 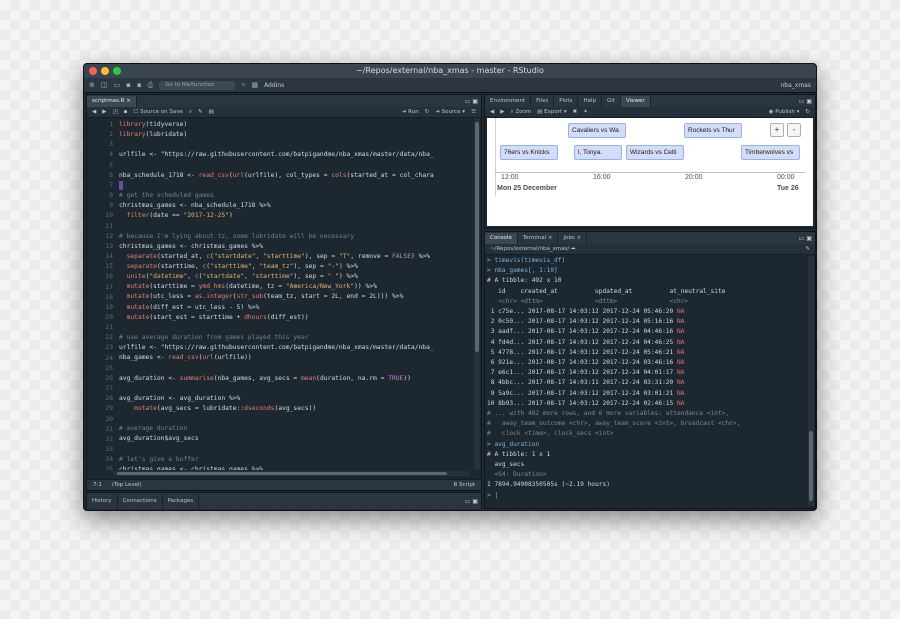 What do you see at coordinates (427, 112) in the screenshot?
I see `rerun-icon: ↻` at bounding box center [427, 112].